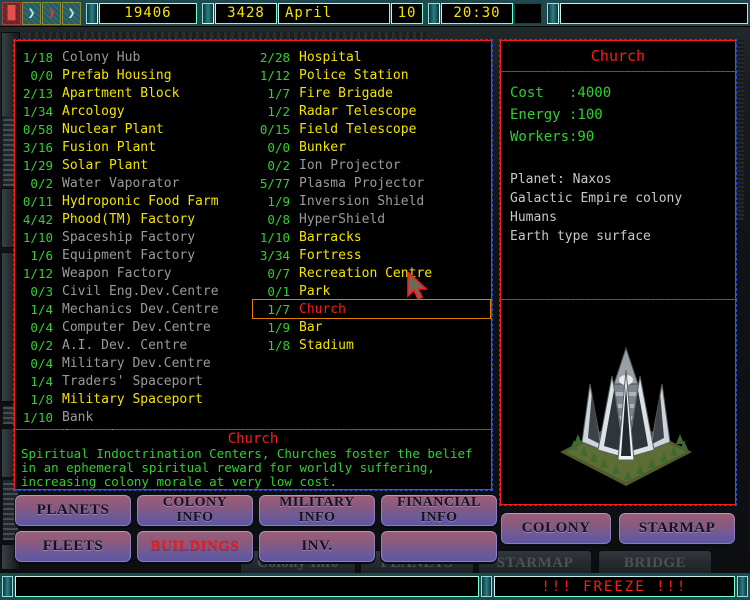 This screenshot has width=750, height=600. I want to click on building-quantity: 1/12, so click(37, 273).